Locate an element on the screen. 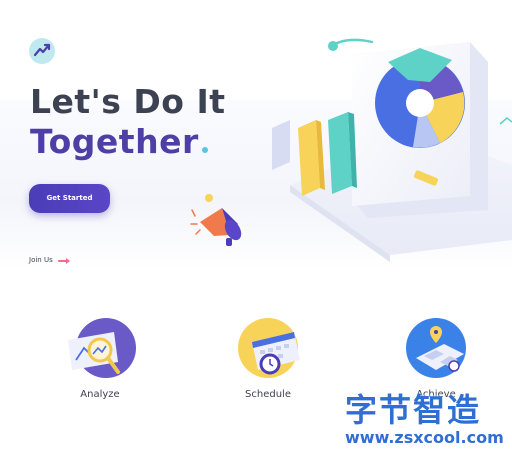  feature-analyze-label: Analyze is located at coordinates (100, 394).